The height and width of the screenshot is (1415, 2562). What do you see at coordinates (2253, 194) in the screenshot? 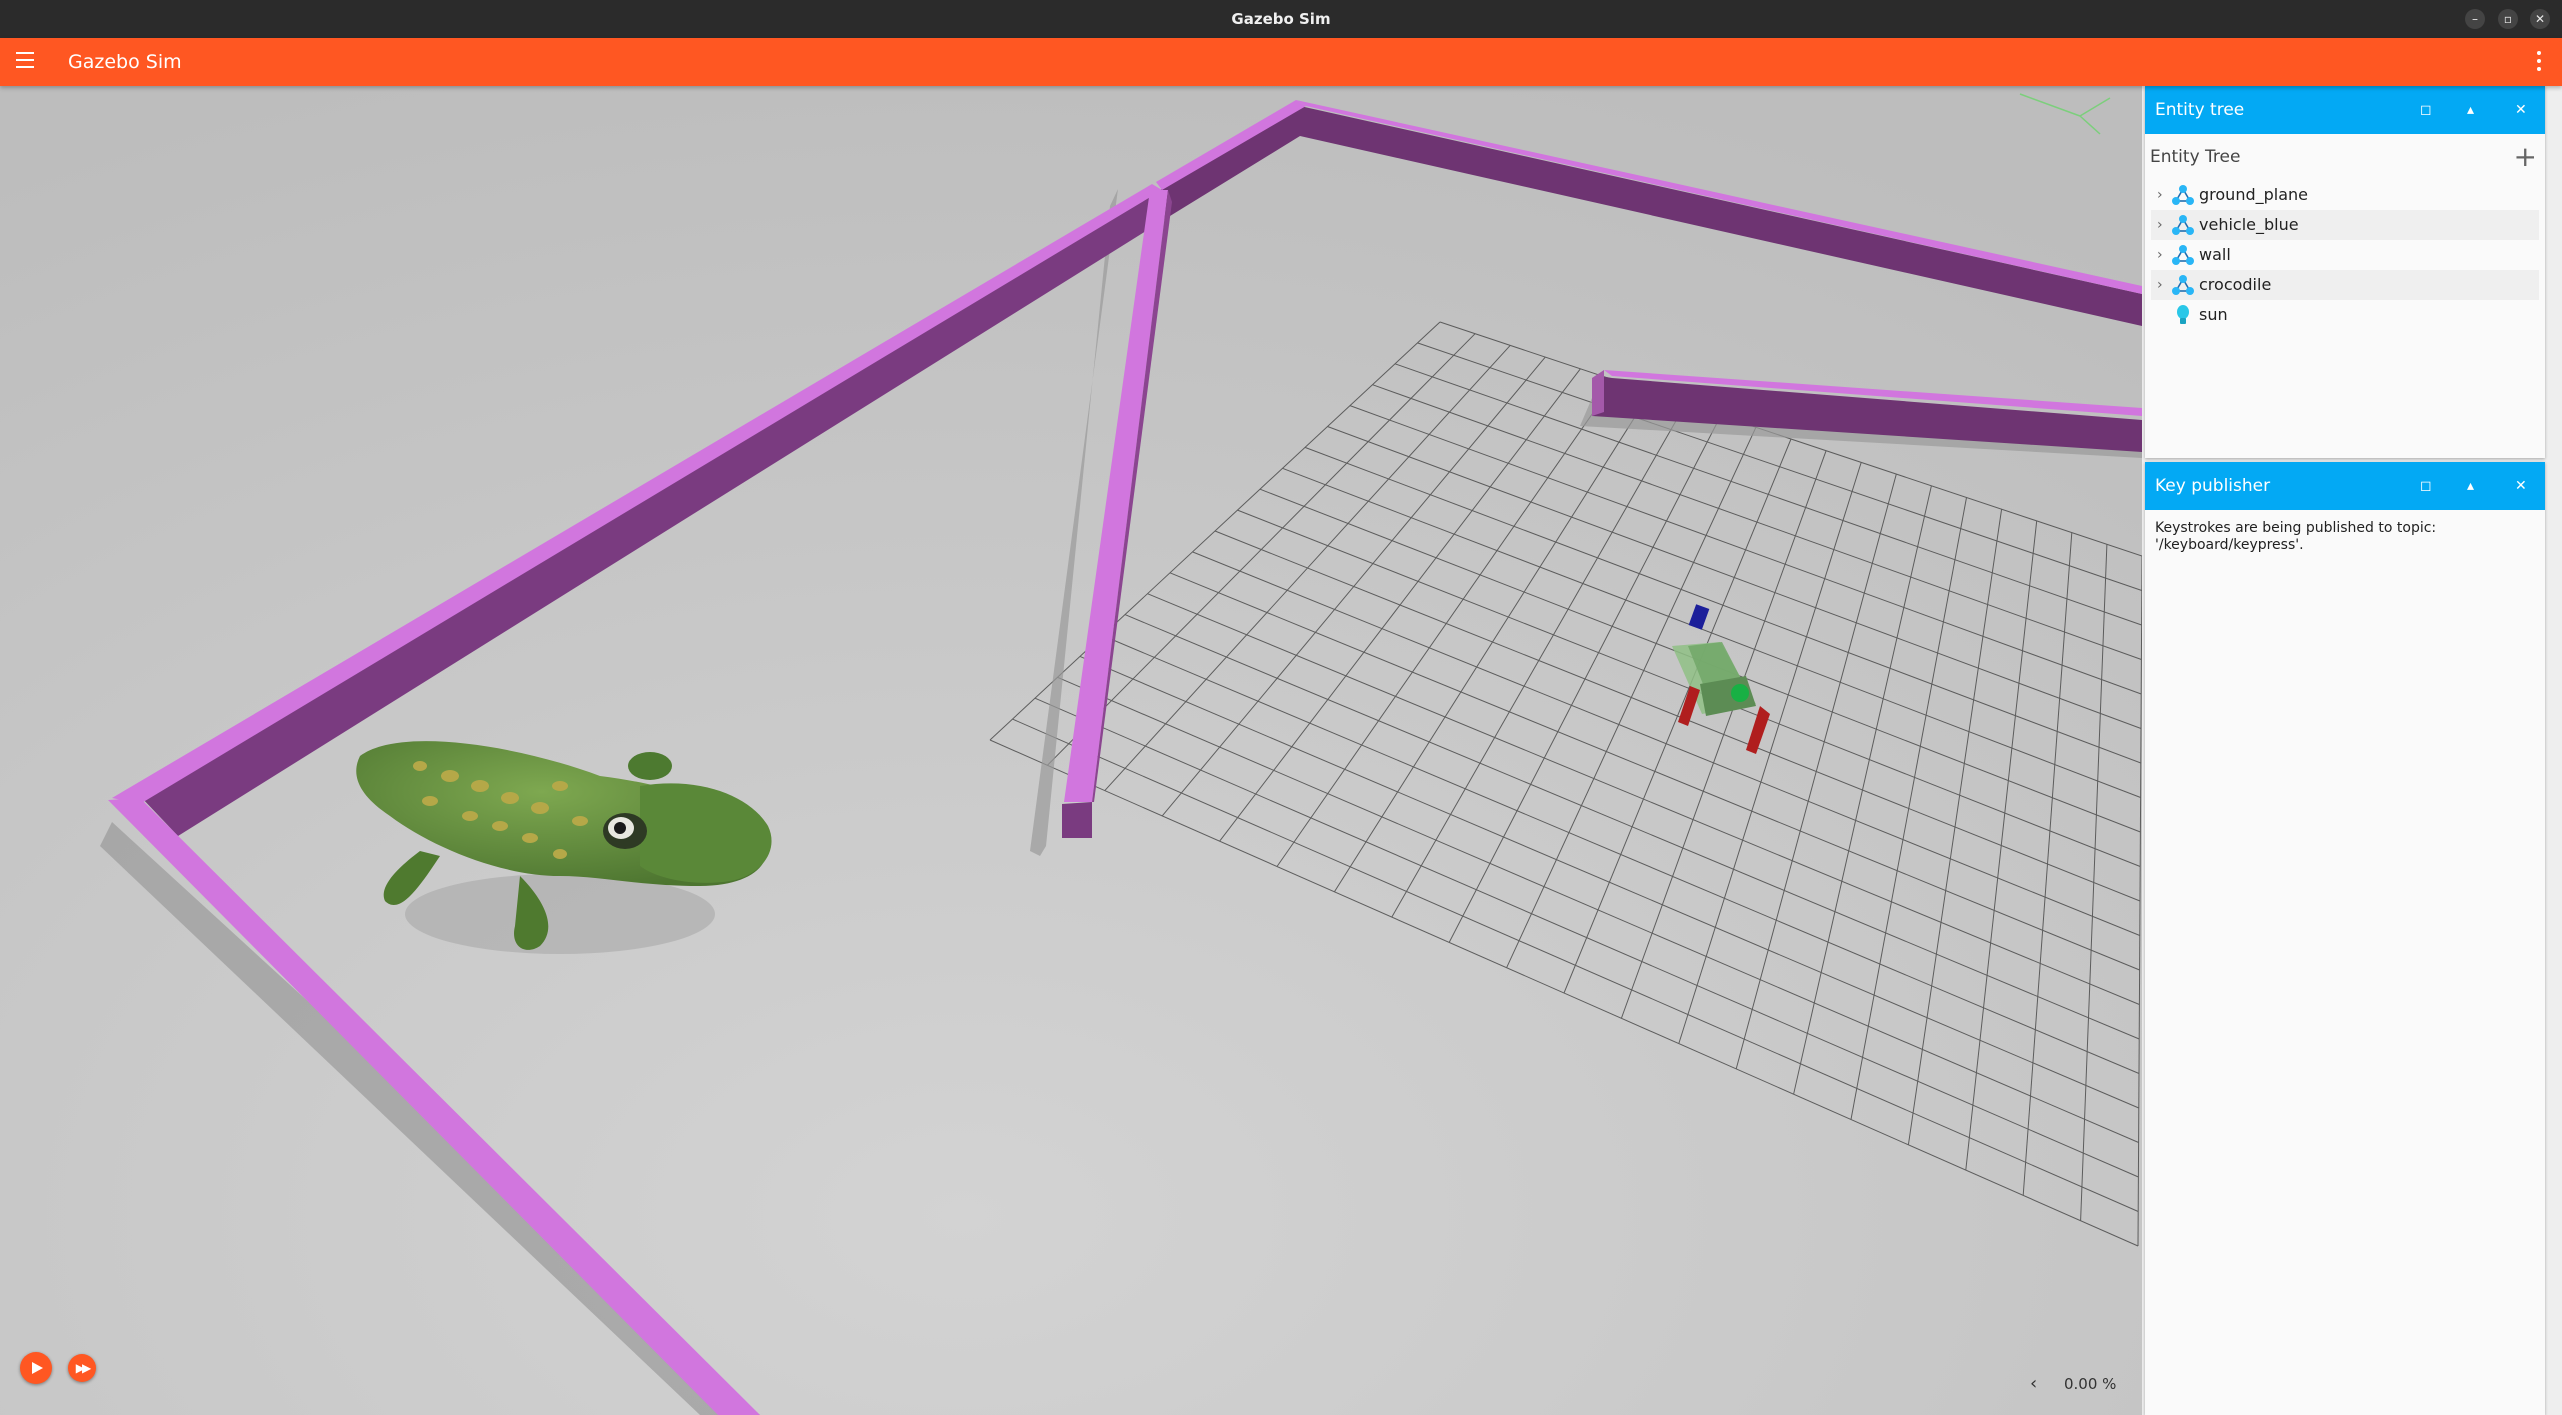
I see `entity-label: ground_plane` at bounding box center [2253, 194].